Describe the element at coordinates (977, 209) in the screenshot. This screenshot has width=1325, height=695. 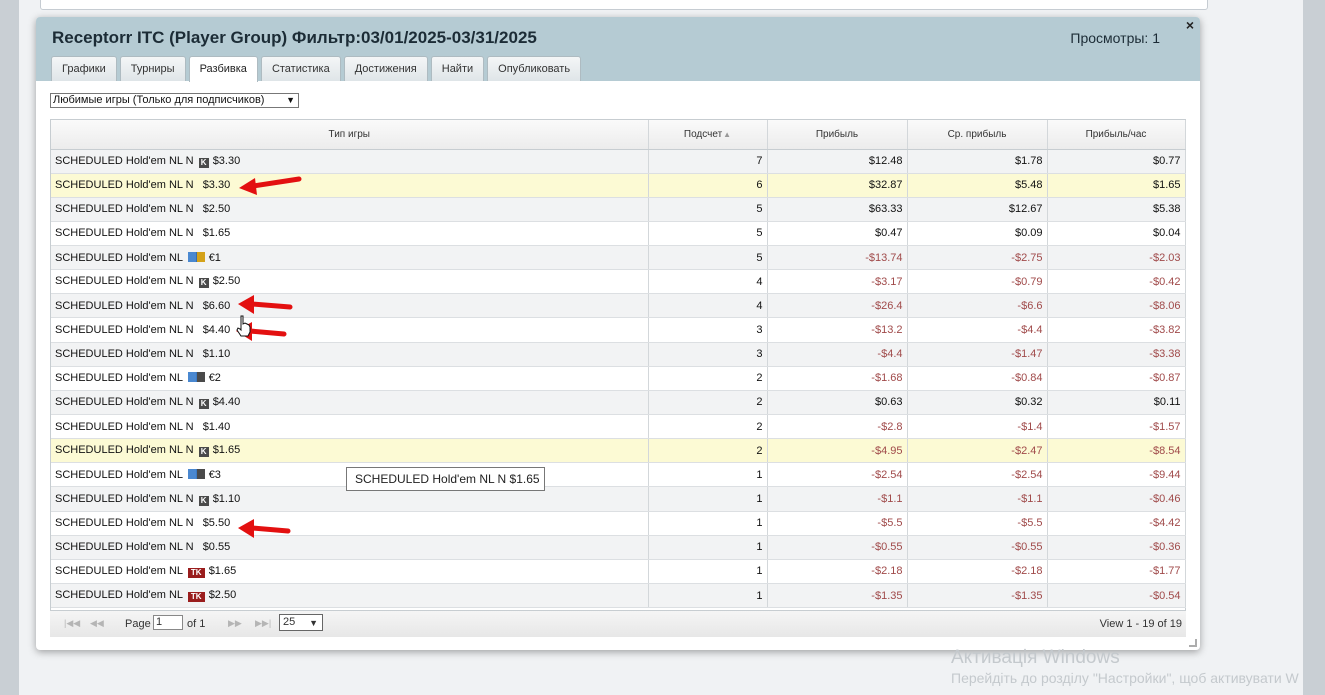
I see `cell-avg-profit: $12.67` at that location.